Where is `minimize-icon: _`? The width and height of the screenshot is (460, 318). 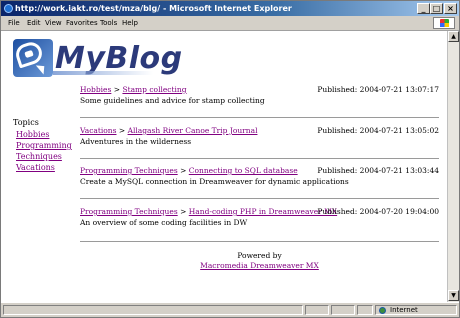
minimize-icon: _ is located at coordinates (423, 8).